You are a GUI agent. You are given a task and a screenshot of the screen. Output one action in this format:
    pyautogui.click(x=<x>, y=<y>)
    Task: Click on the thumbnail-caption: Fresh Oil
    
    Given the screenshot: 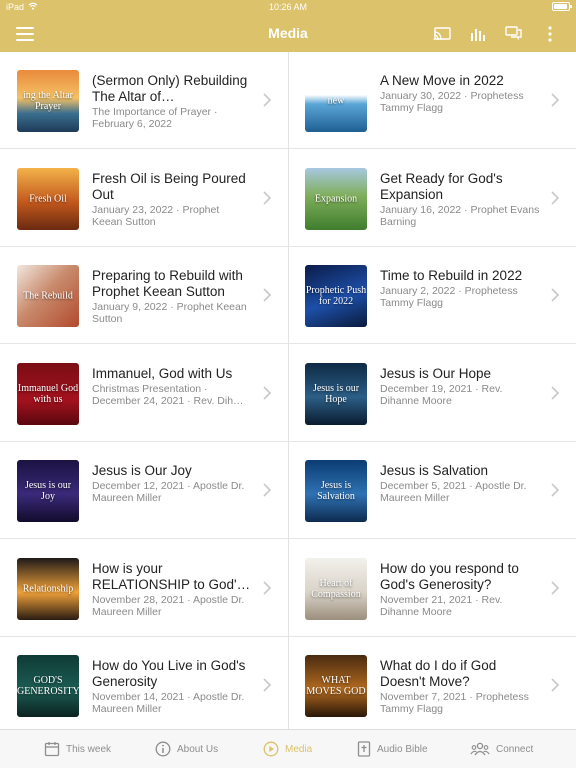 What is the action you would take?
    pyautogui.click(x=48, y=199)
    